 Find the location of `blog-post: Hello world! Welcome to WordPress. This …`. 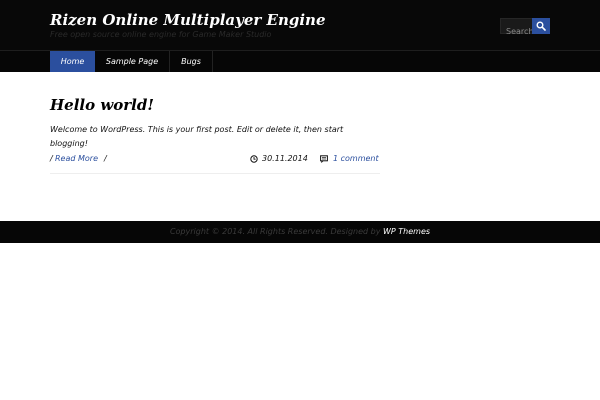

blog-post: Hello world! Welcome to WordPress. This … is located at coordinates (215, 135).